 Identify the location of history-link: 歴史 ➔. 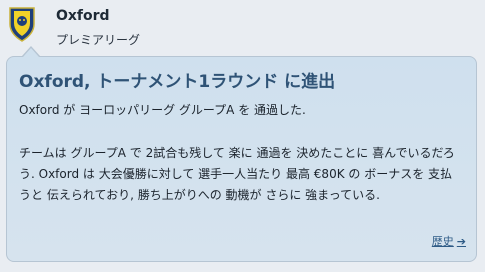
(449, 241).